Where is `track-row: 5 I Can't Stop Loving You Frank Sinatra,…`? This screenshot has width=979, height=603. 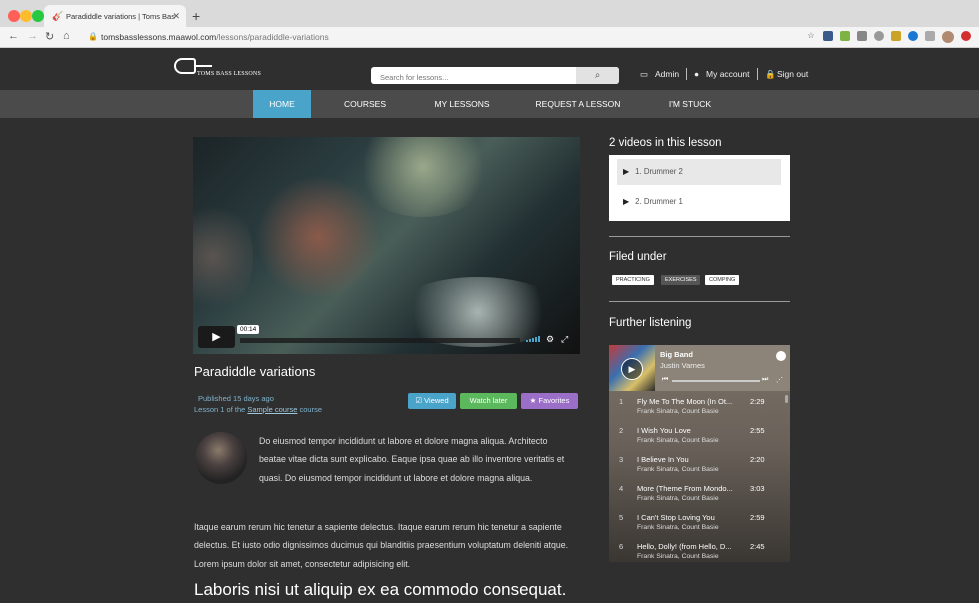
track-row: 5 I Can't Stop Loving You Frank Sinatra,… is located at coordinates (699, 522).